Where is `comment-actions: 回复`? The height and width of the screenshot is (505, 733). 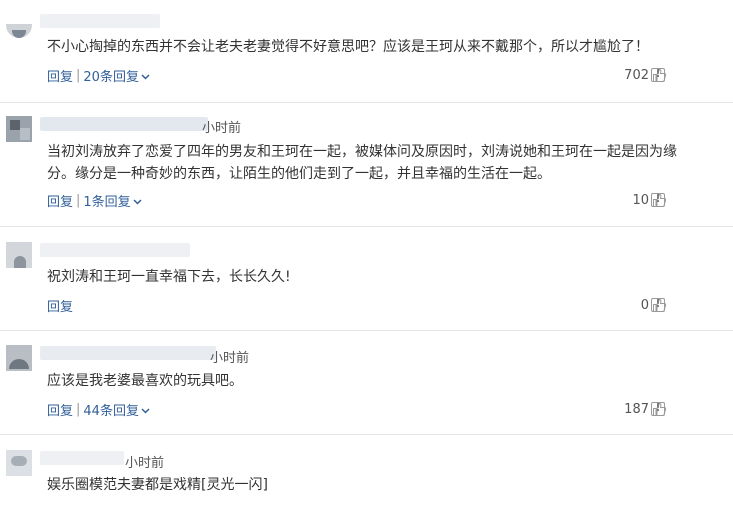 comment-actions: 回复 is located at coordinates (60, 305).